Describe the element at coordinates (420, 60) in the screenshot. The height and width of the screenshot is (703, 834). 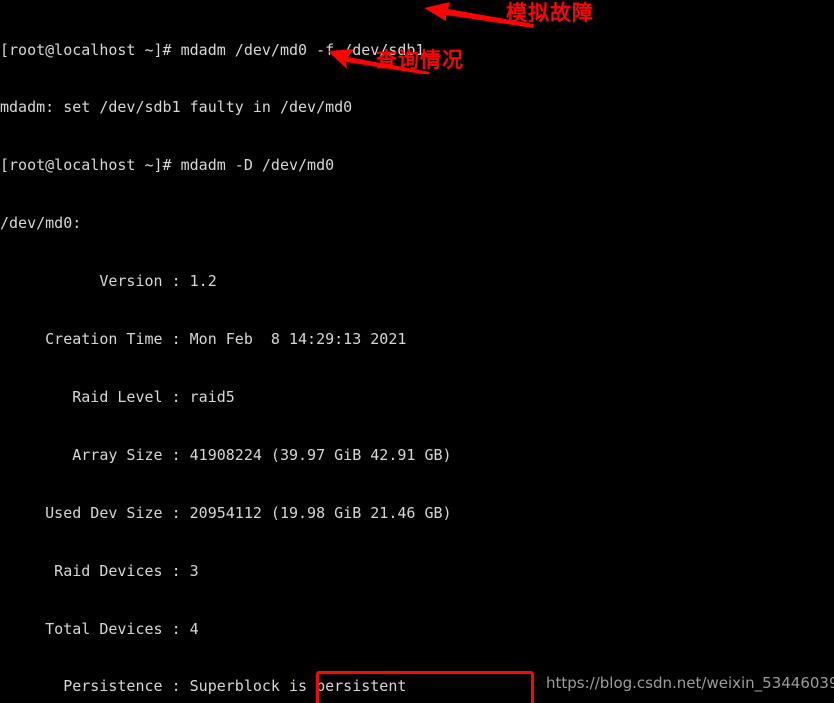
I see `annotation-label-query-status: 查询情况` at that location.